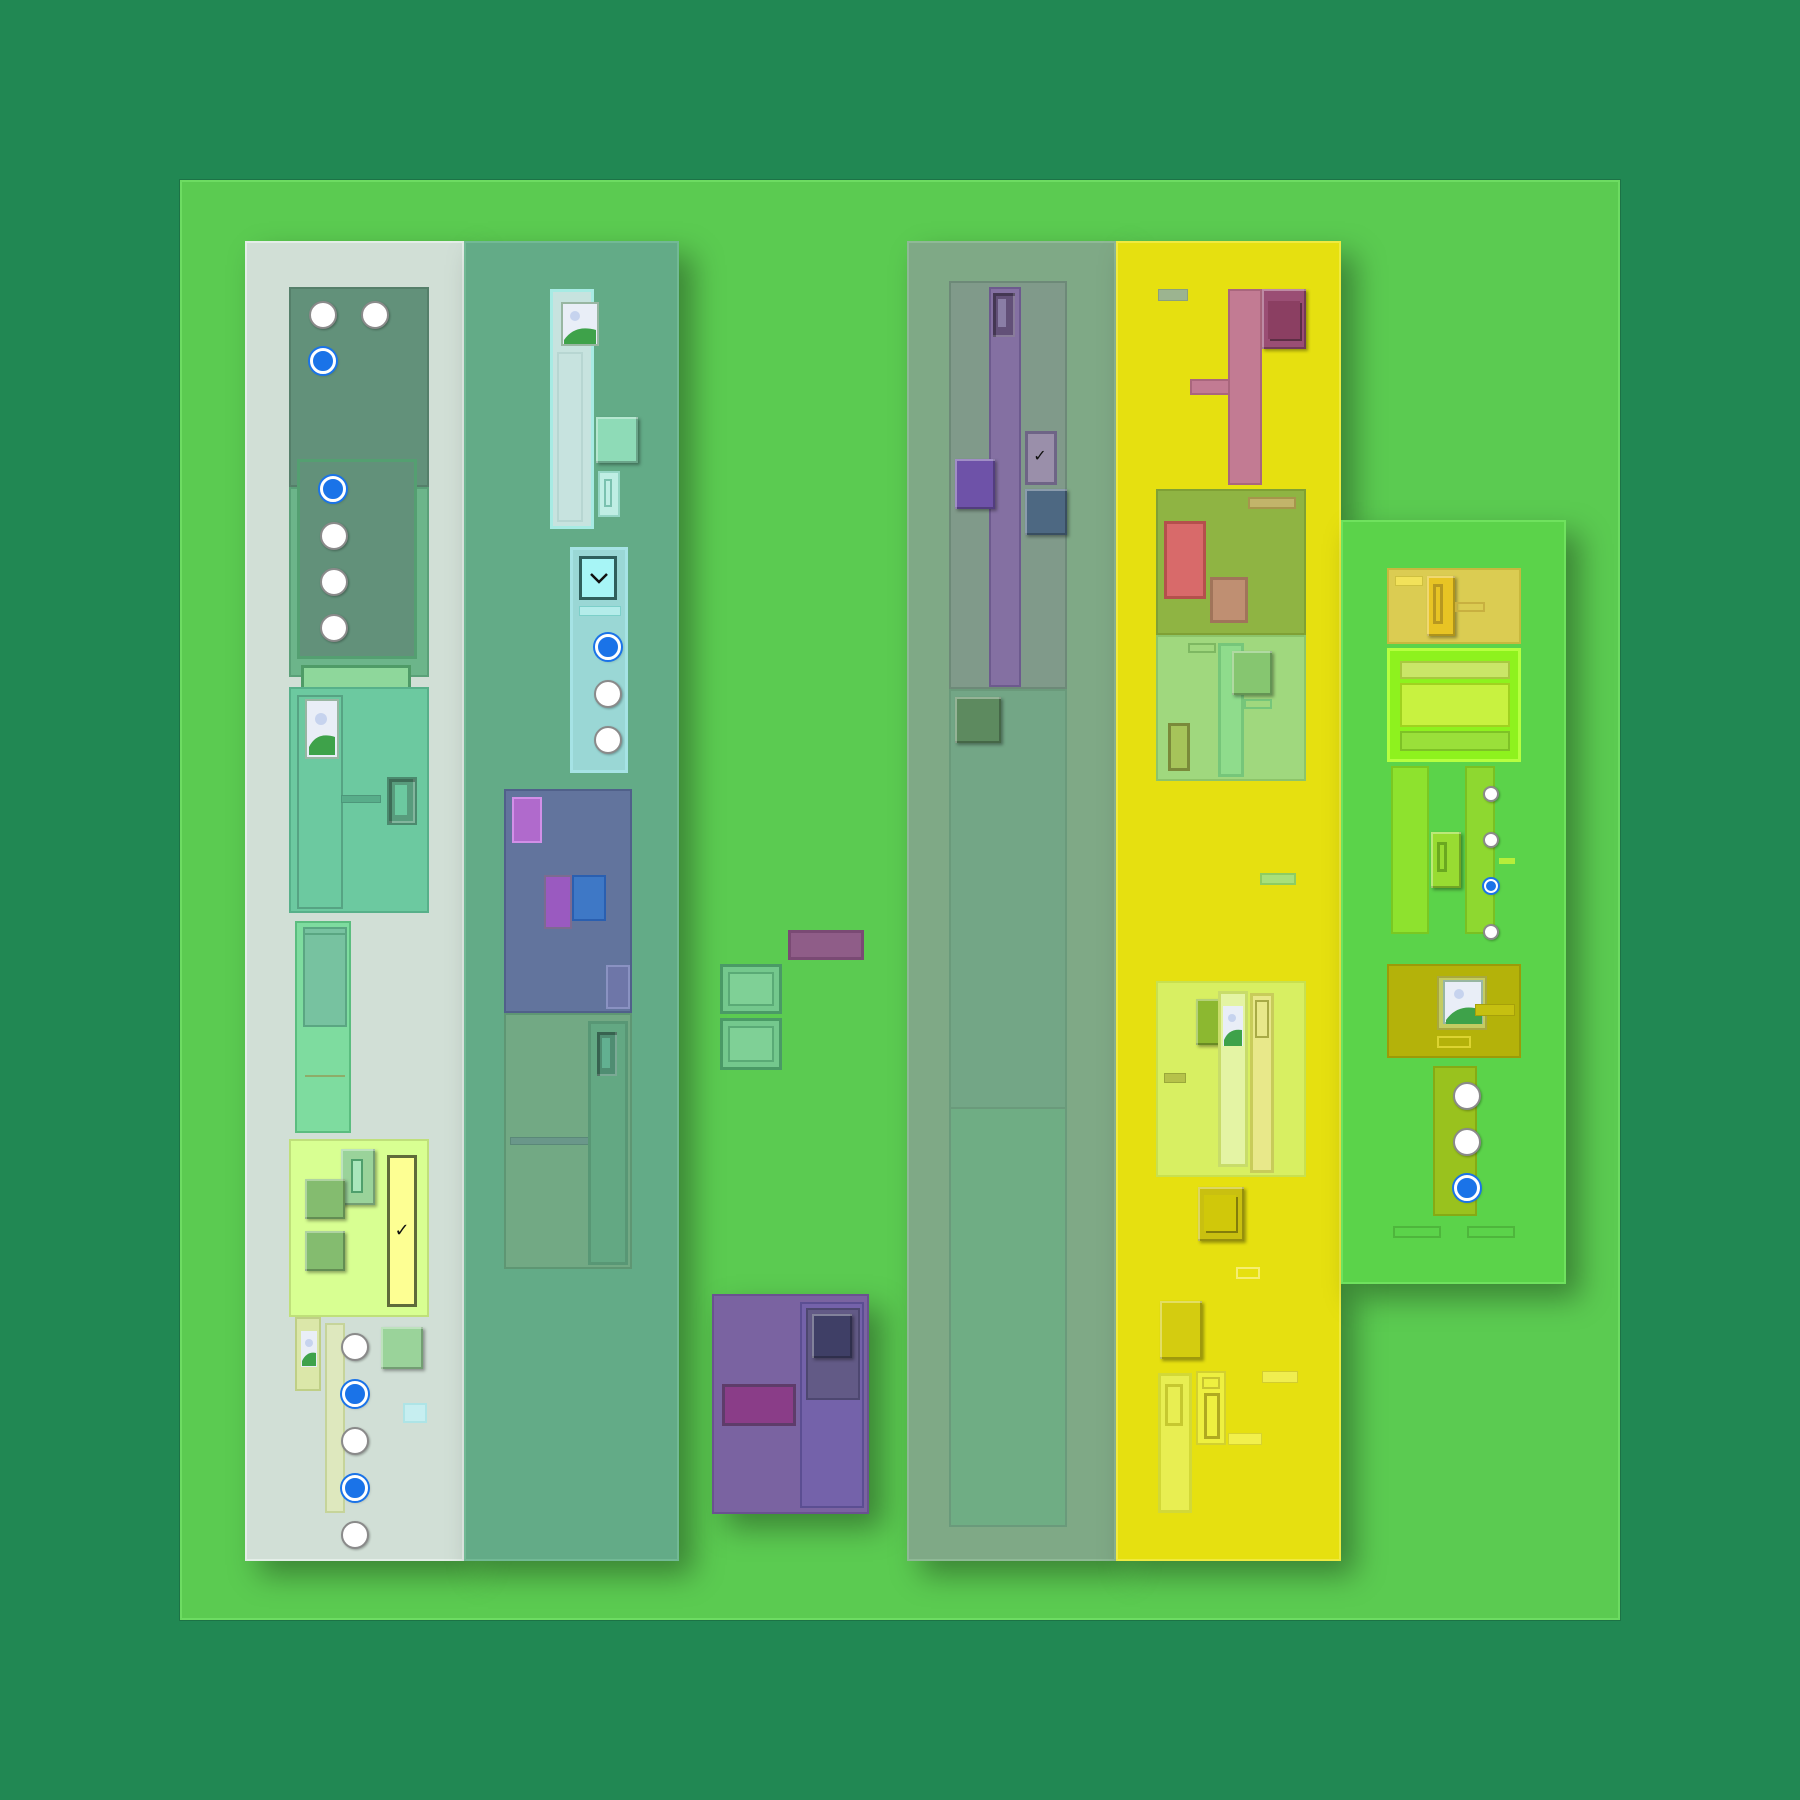  I want to click on panel-teal, so click(571, 901).